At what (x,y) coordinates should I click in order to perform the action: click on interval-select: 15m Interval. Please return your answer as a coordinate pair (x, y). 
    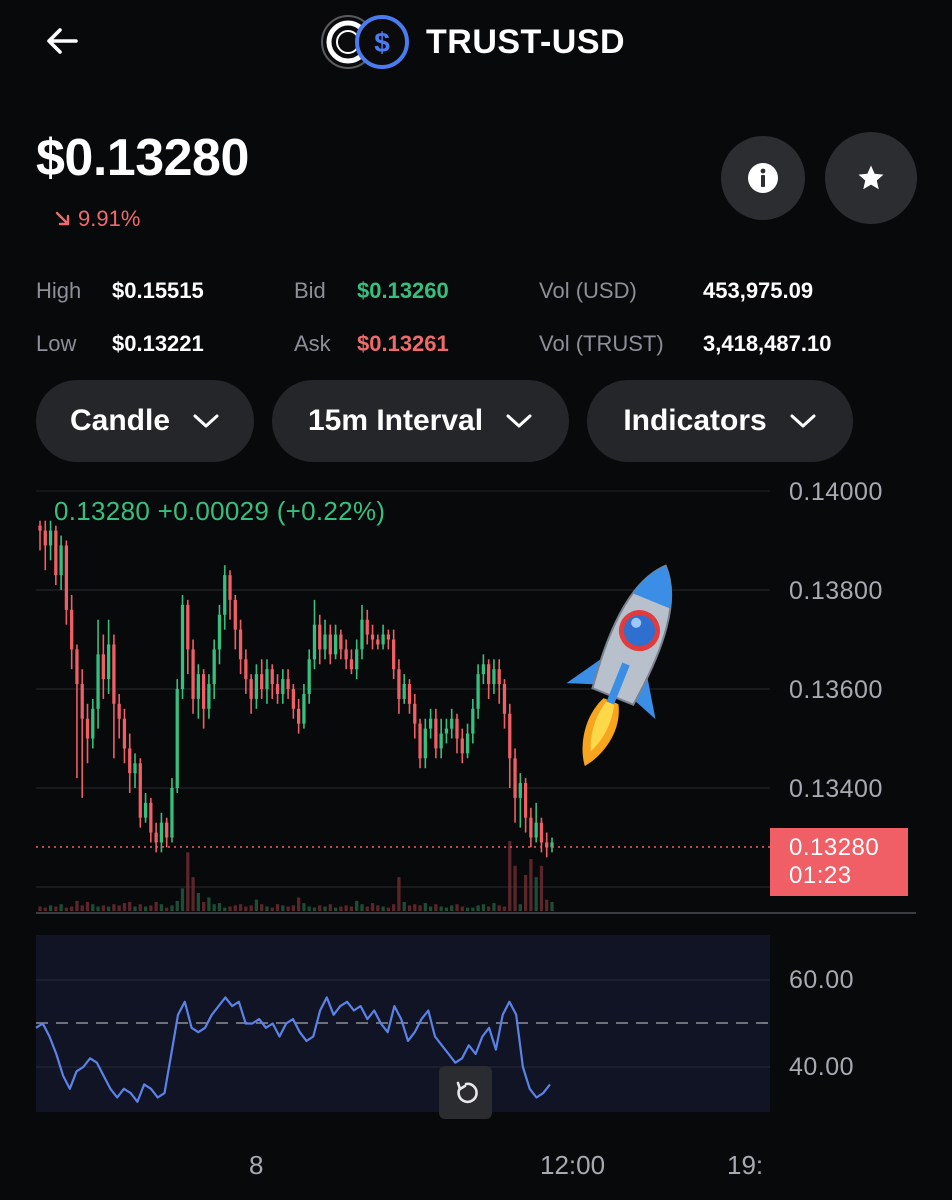
    Looking at the image, I should click on (420, 421).